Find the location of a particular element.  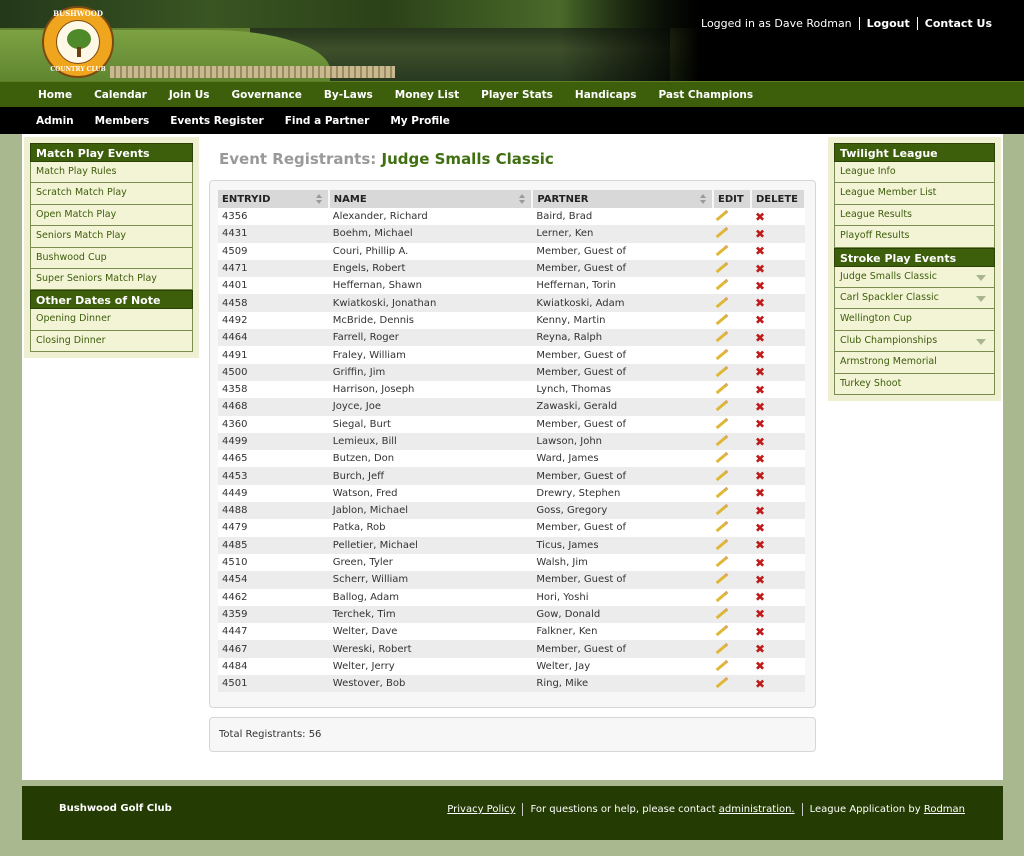

sidebar-item-open-match-play: Open Match Play is located at coordinates (111, 215).